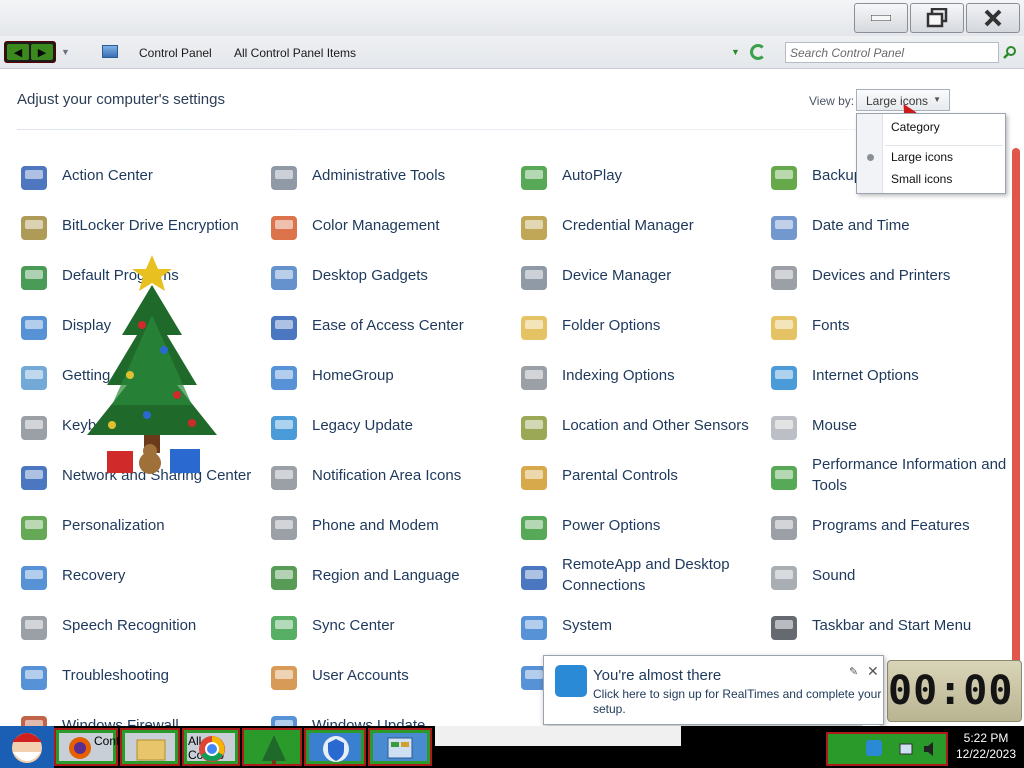 Image resolution: width=1024 pixels, height=768 pixels. Describe the element at coordinates (888, 225) in the screenshot. I see `control-panel-item: Date and Time` at that location.